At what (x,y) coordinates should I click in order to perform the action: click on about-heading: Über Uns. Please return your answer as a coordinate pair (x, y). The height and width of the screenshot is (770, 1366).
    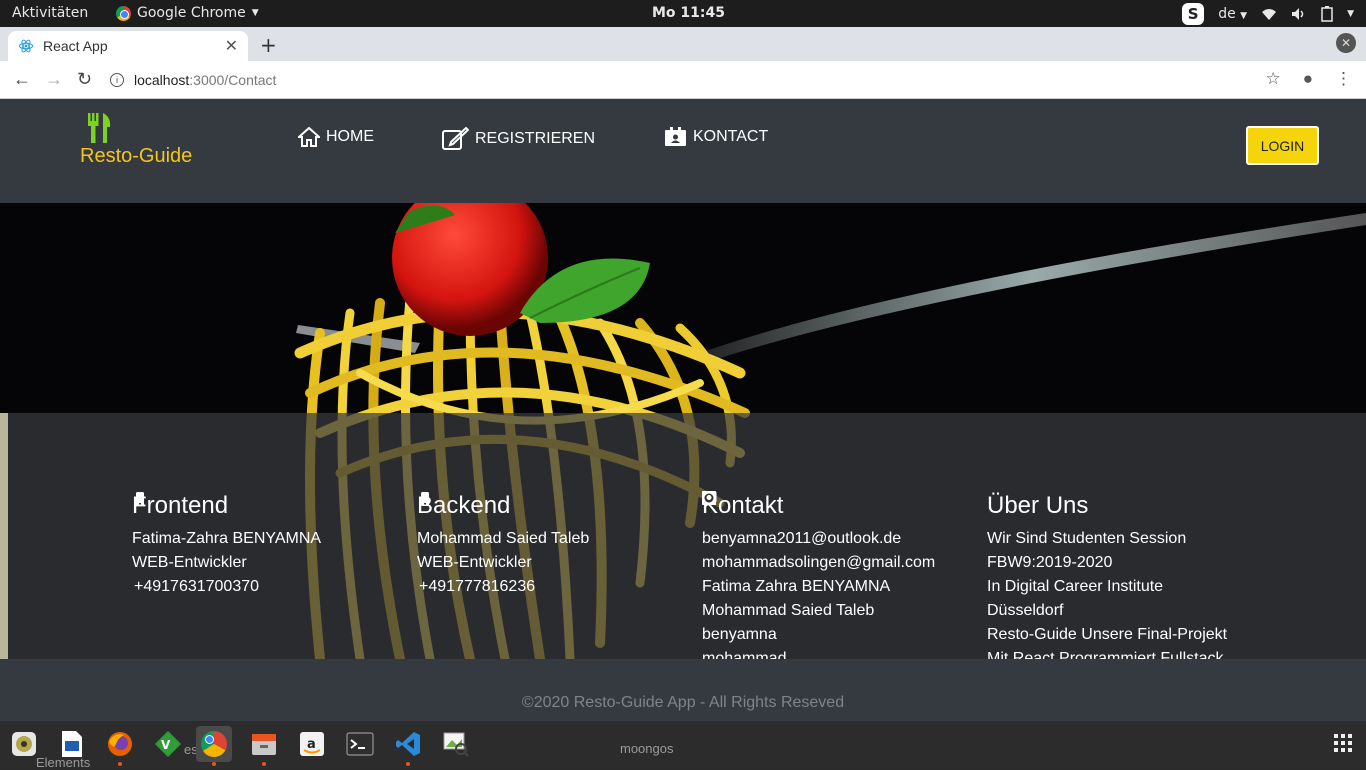
    Looking at the image, I should click on (1038, 505).